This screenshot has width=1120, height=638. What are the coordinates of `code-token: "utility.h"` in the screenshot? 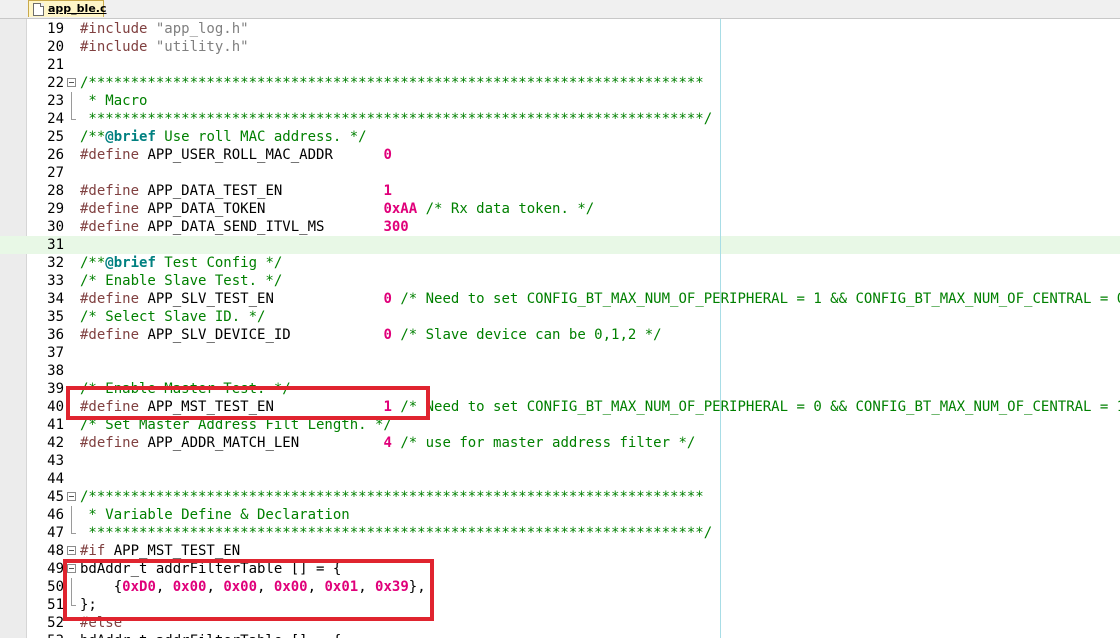 It's located at (202, 47).